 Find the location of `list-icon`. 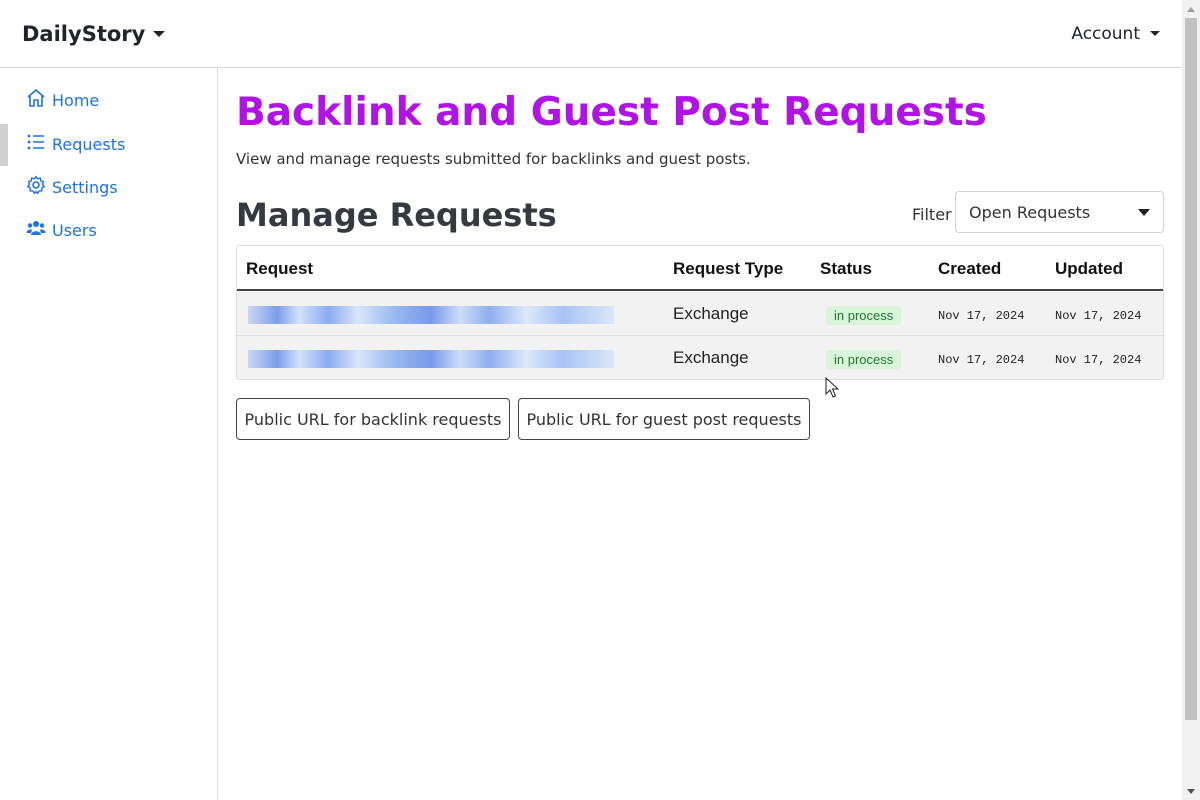

list-icon is located at coordinates (36, 144).